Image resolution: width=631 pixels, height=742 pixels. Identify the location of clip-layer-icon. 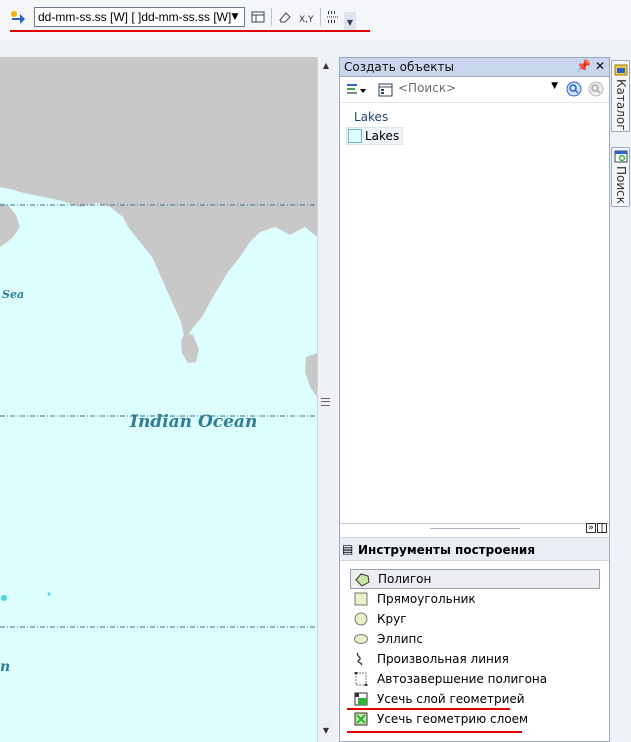
(361, 699).